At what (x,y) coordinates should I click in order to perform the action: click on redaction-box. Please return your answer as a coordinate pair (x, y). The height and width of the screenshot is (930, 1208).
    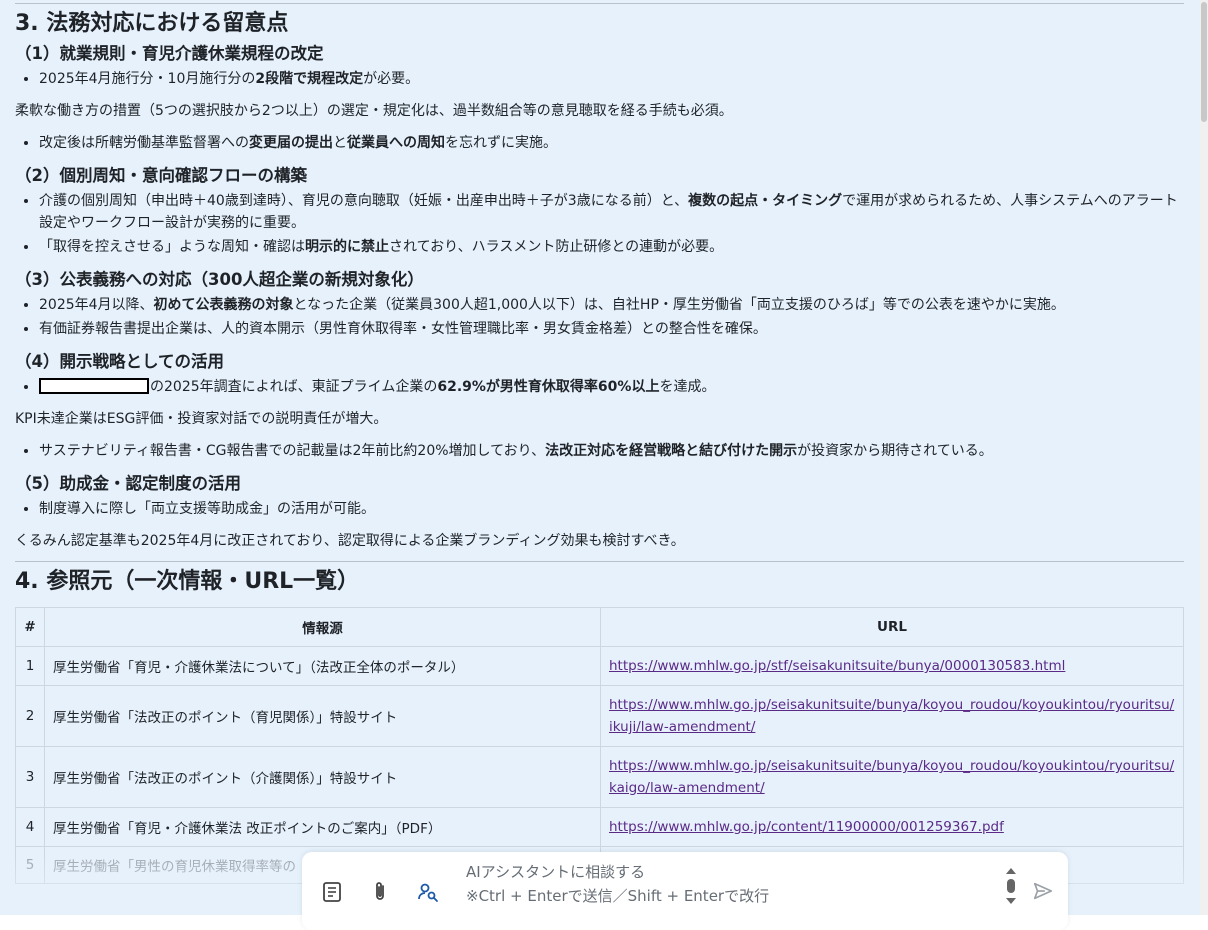
    Looking at the image, I should click on (94, 386).